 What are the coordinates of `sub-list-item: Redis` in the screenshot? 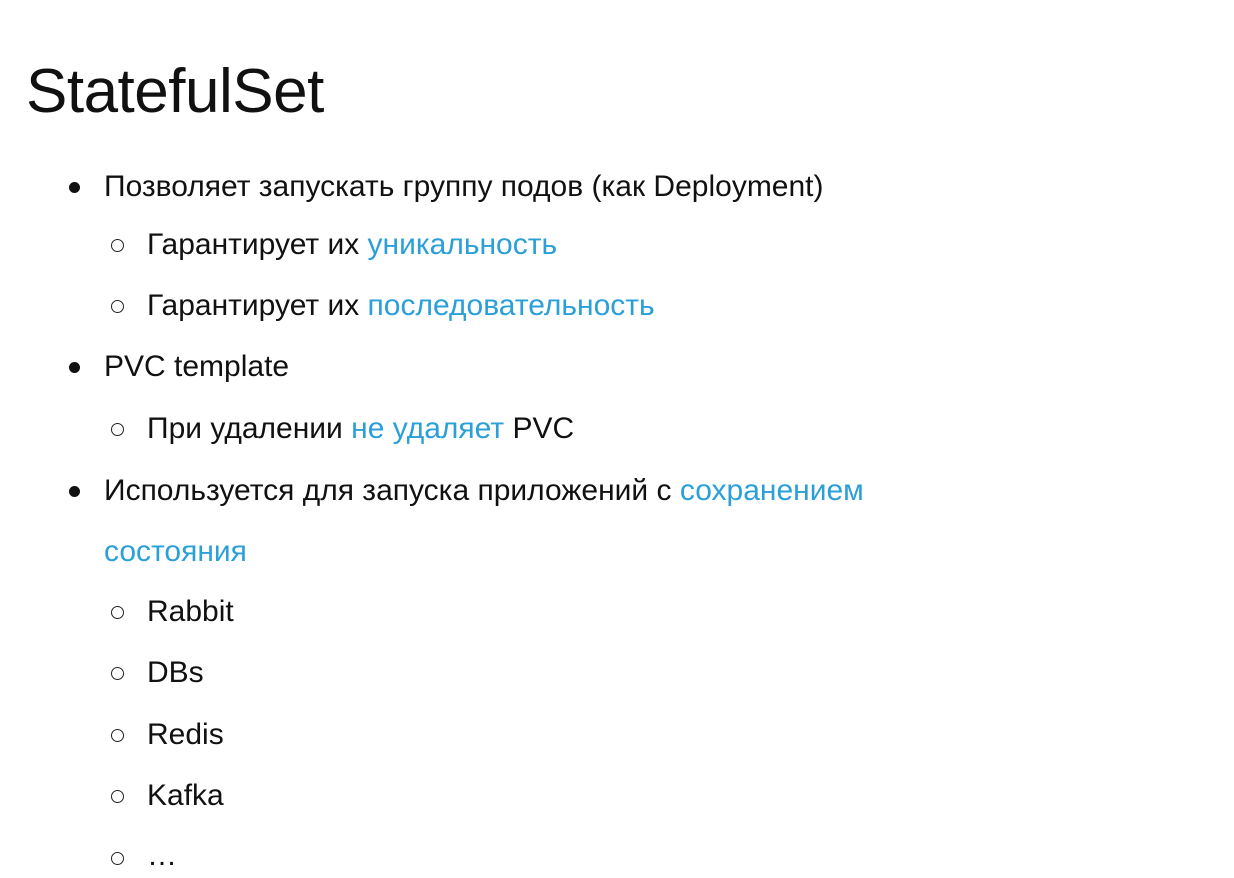 It's located at (185, 735).